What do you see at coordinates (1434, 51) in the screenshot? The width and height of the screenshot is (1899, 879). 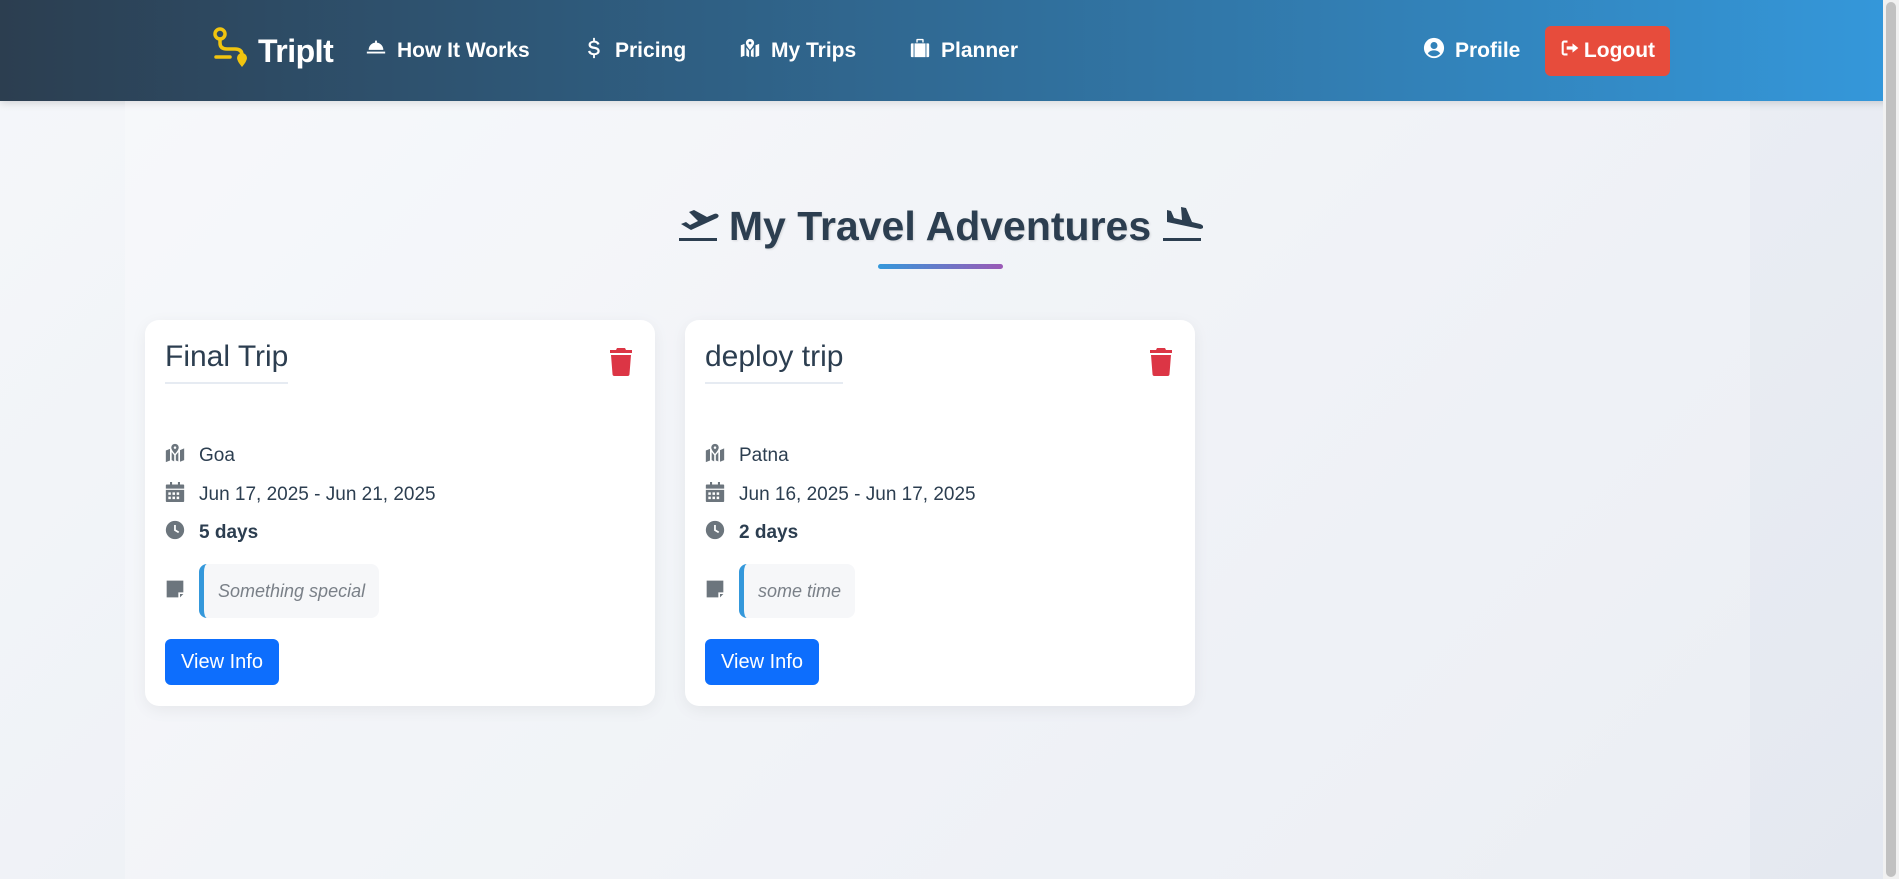 I see `user-circle-icon` at bounding box center [1434, 51].